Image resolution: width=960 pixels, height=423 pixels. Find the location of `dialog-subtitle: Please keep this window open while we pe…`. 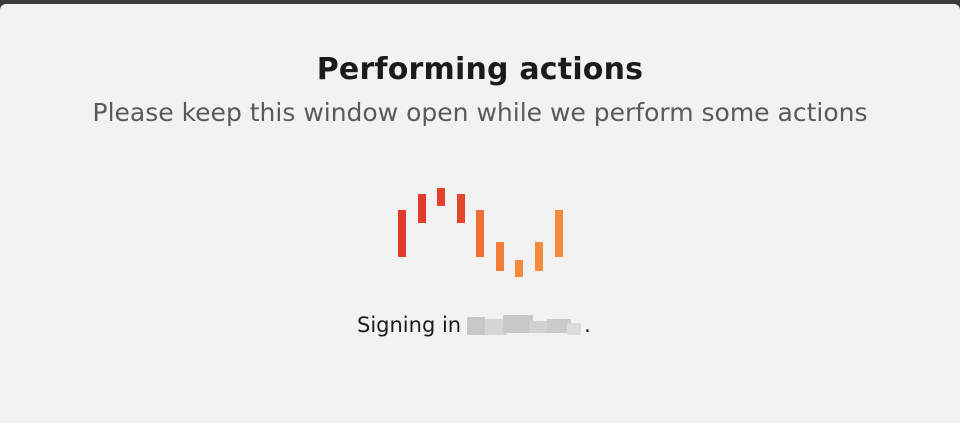

dialog-subtitle: Please keep this window open while we pe… is located at coordinates (480, 112).